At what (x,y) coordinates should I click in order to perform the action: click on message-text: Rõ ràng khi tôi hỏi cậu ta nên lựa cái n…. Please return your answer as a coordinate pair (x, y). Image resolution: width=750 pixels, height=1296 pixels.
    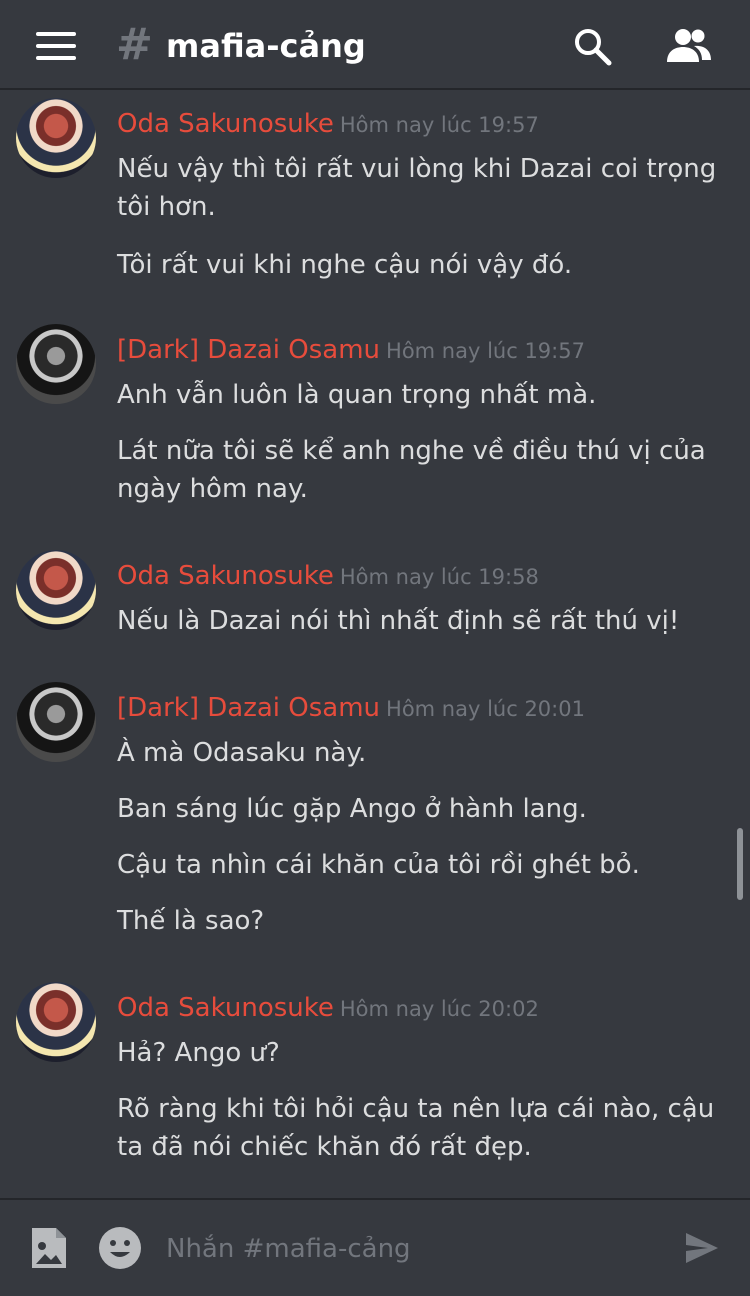
    Looking at the image, I should click on (416, 1128).